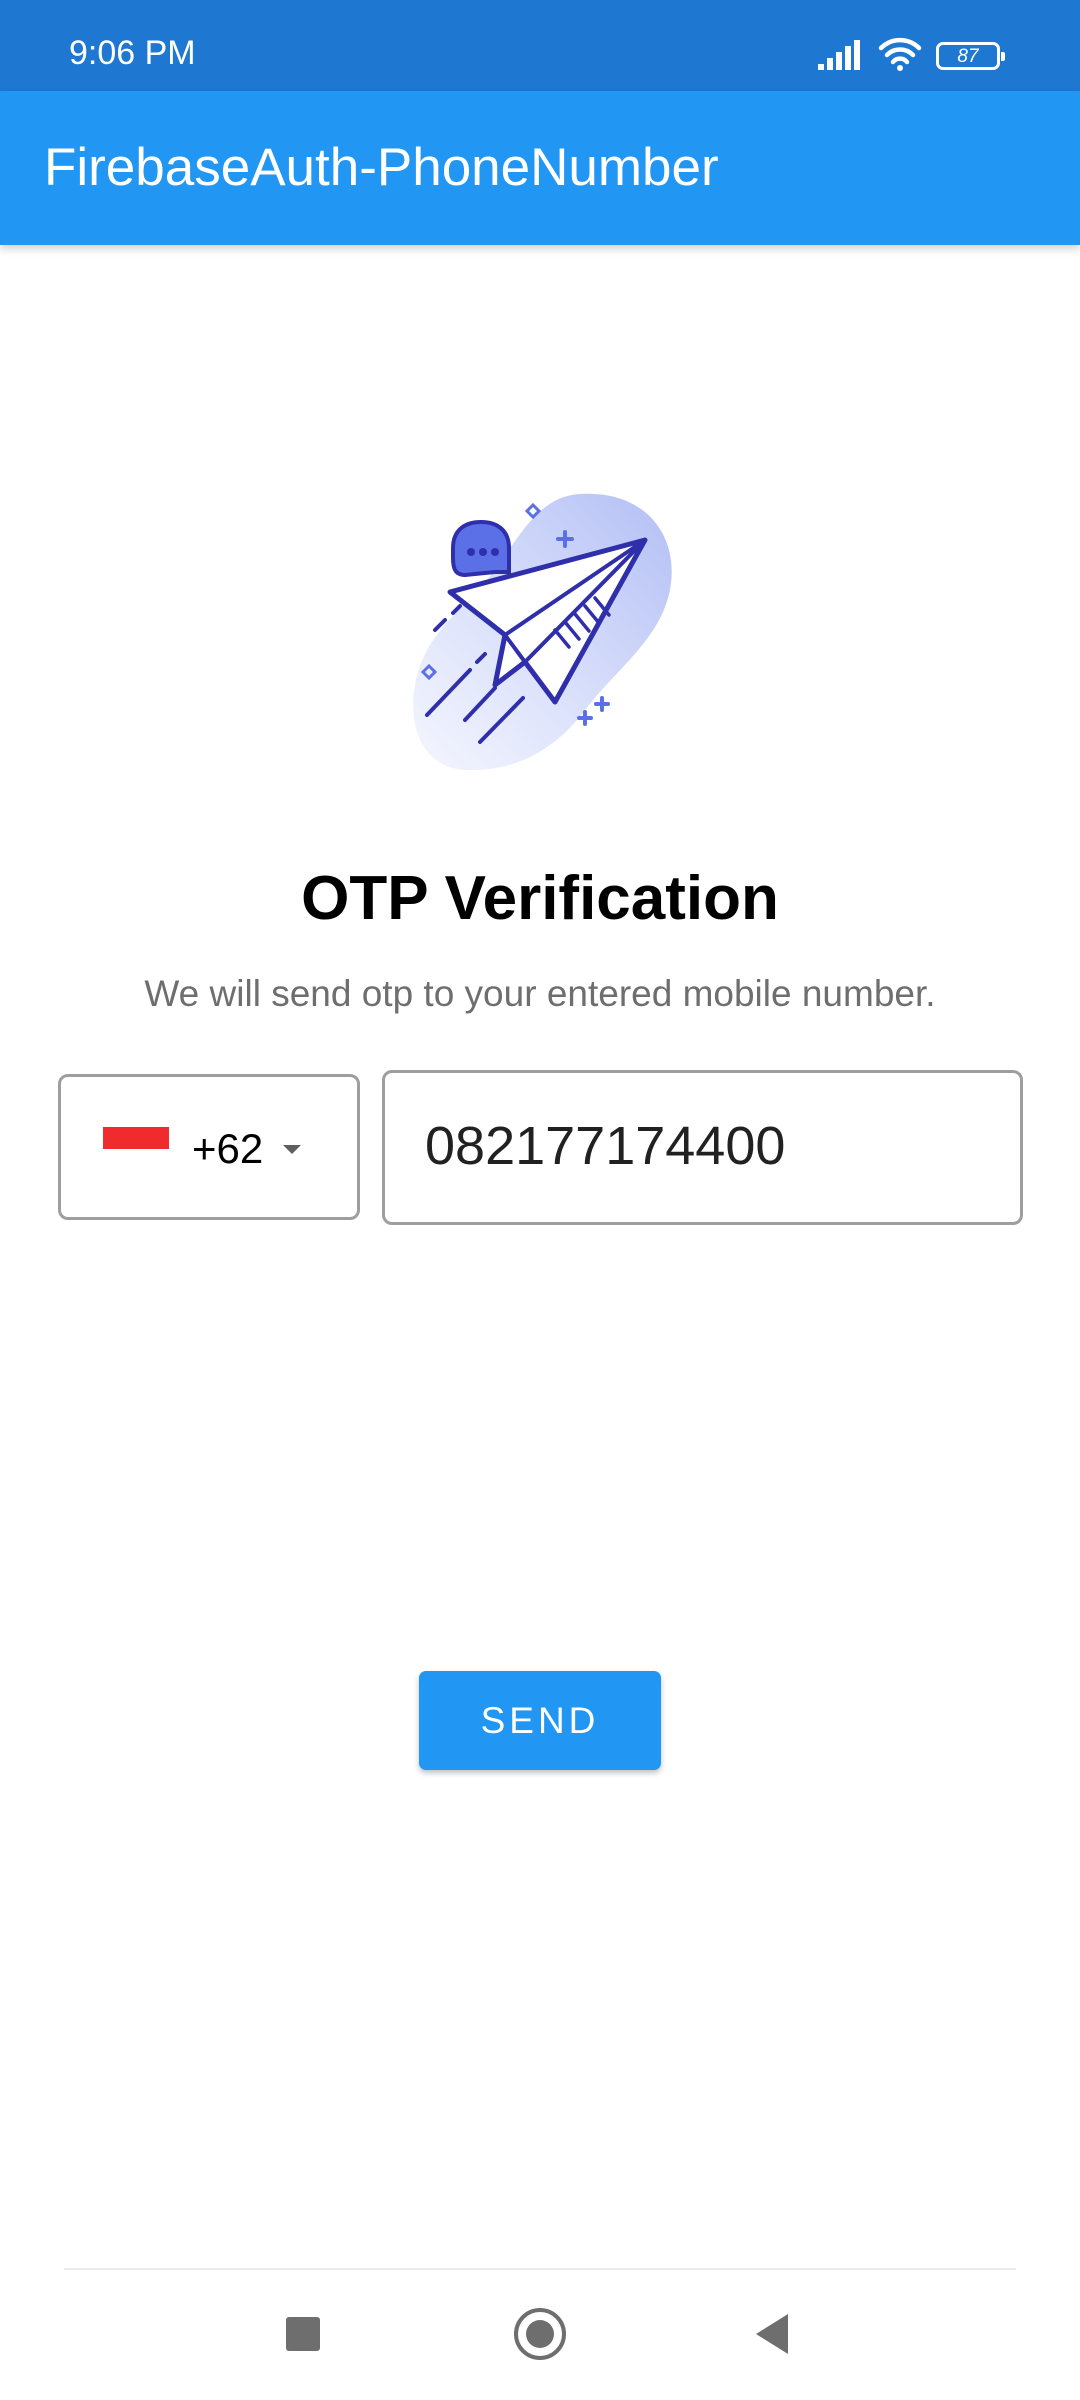 The height and width of the screenshot is (2400, 1080). What do you see at coordinates (772, 2334) in the screenshot?
I see `back-button-icon` at bounding box center [772, 2334].